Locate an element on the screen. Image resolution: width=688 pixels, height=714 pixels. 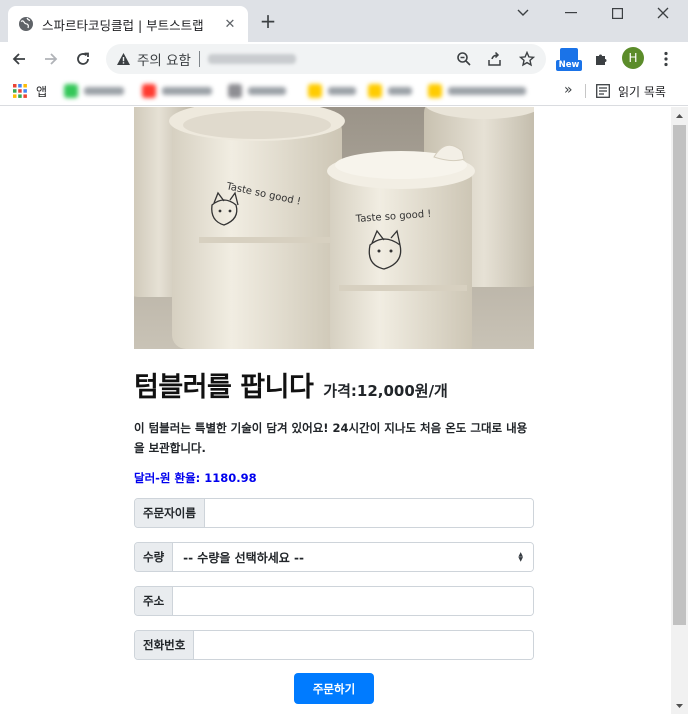
zoom-icon is located at coordinates (464, 59).